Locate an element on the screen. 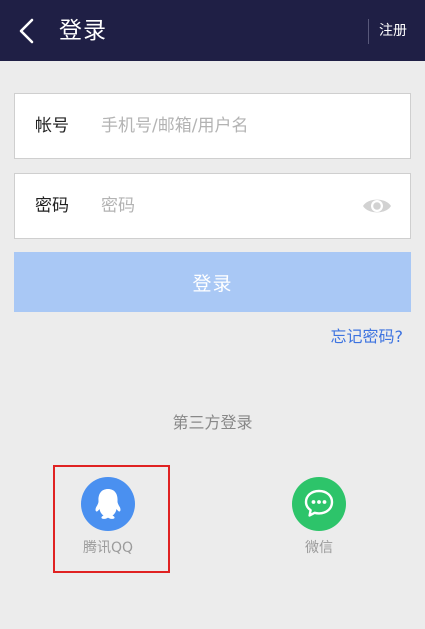 The width and height of the screenshot is (425, 629). password-label: 密码 is located at coordinates (52, 206).